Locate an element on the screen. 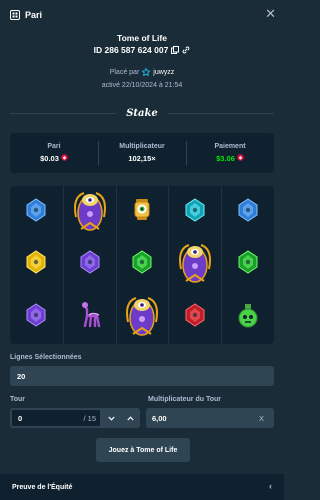 This screenshot has height=500, width=320. modal-title: Pari is located at coordinates (34, 15).